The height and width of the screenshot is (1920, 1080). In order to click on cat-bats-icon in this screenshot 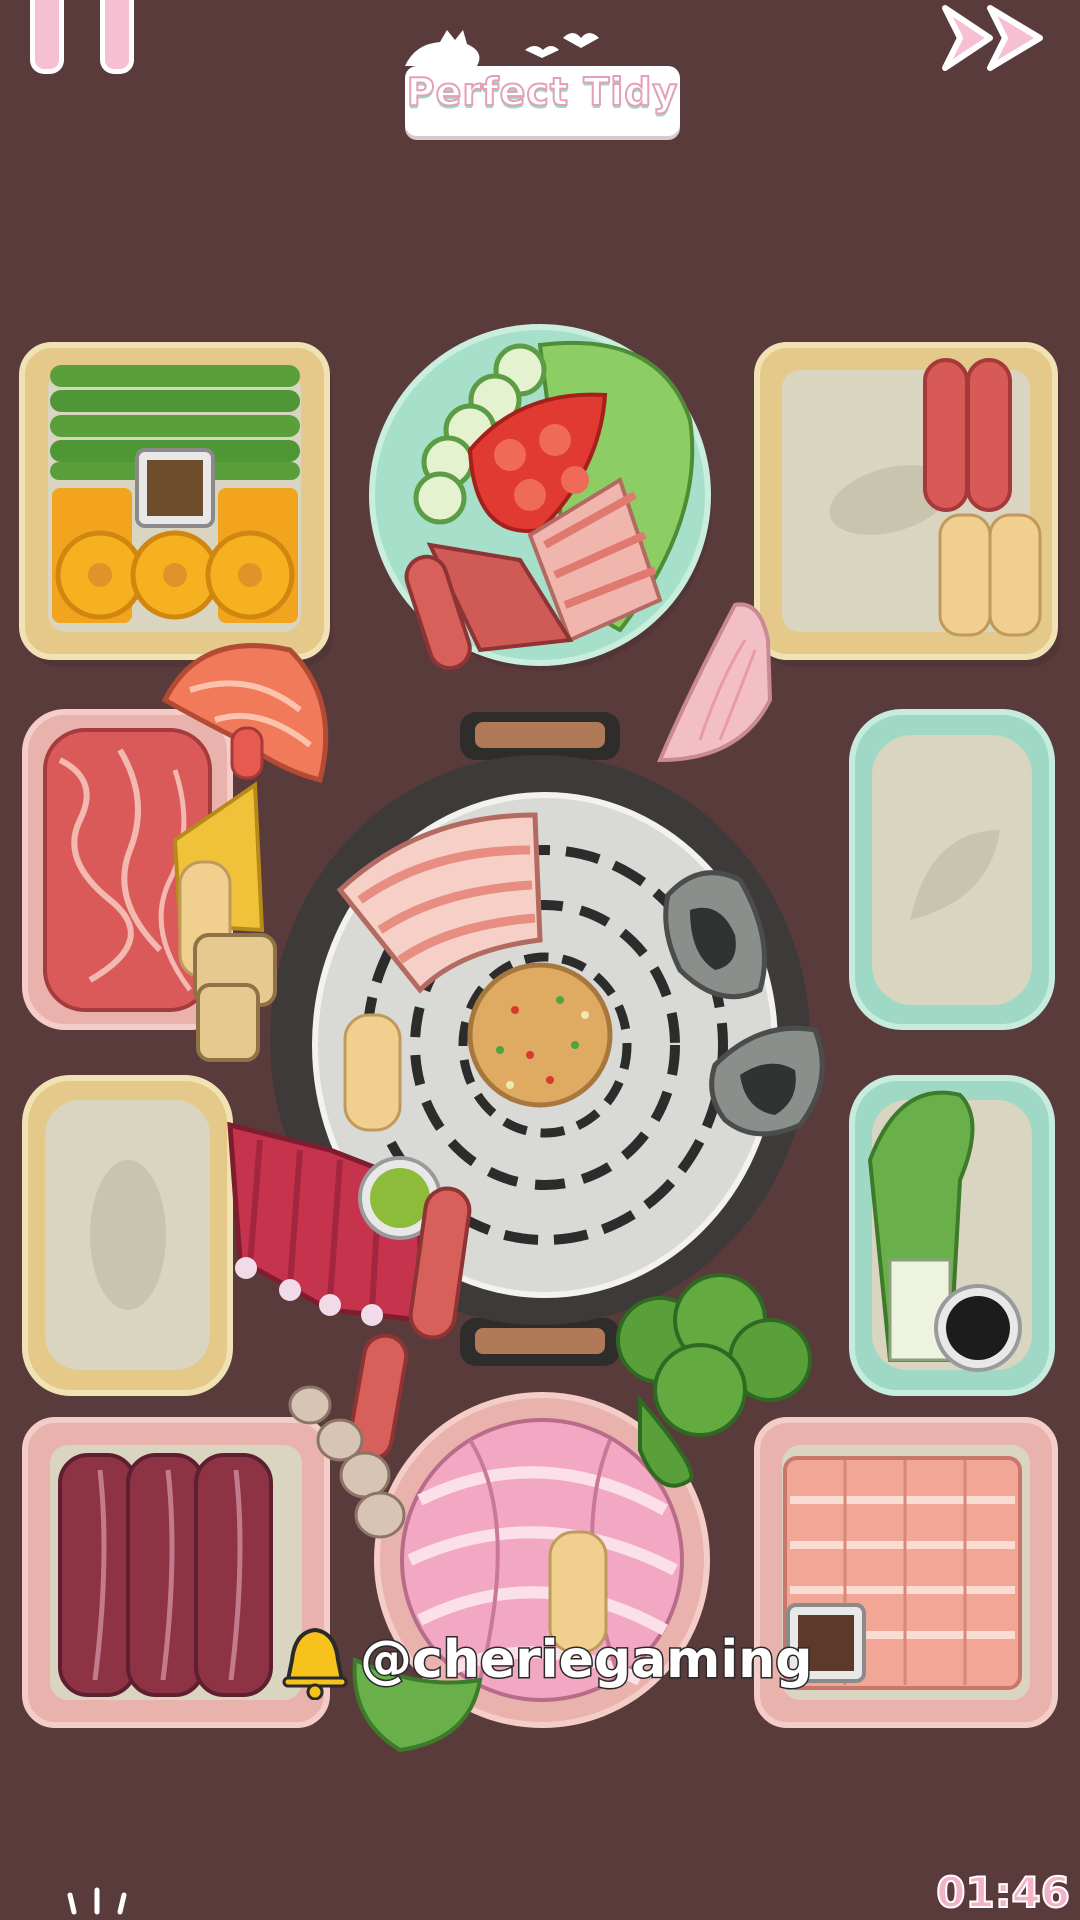, I will do `click(502, 48)`.